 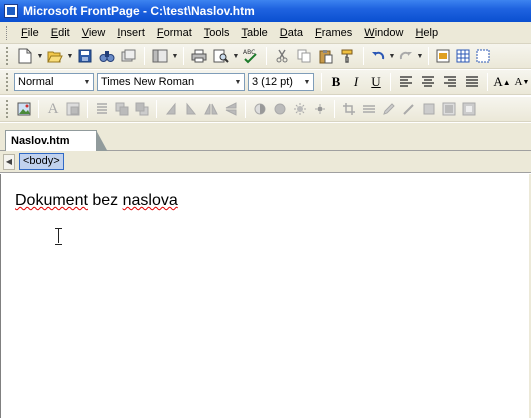 What do you see at coordinates (254, 33) in the screenshot?
I see `menu-table: Table` at bounding box center [254, 33].